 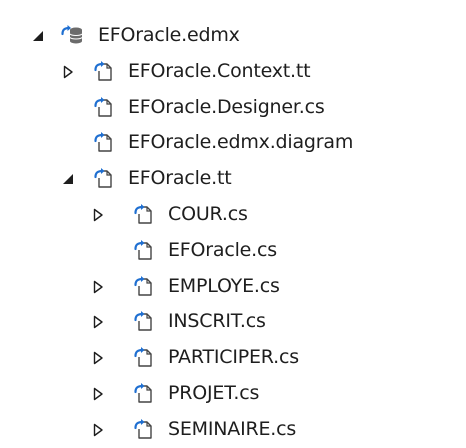 I want to click on tree-node: EFOracle.edmx, so click(x=233, y=35).